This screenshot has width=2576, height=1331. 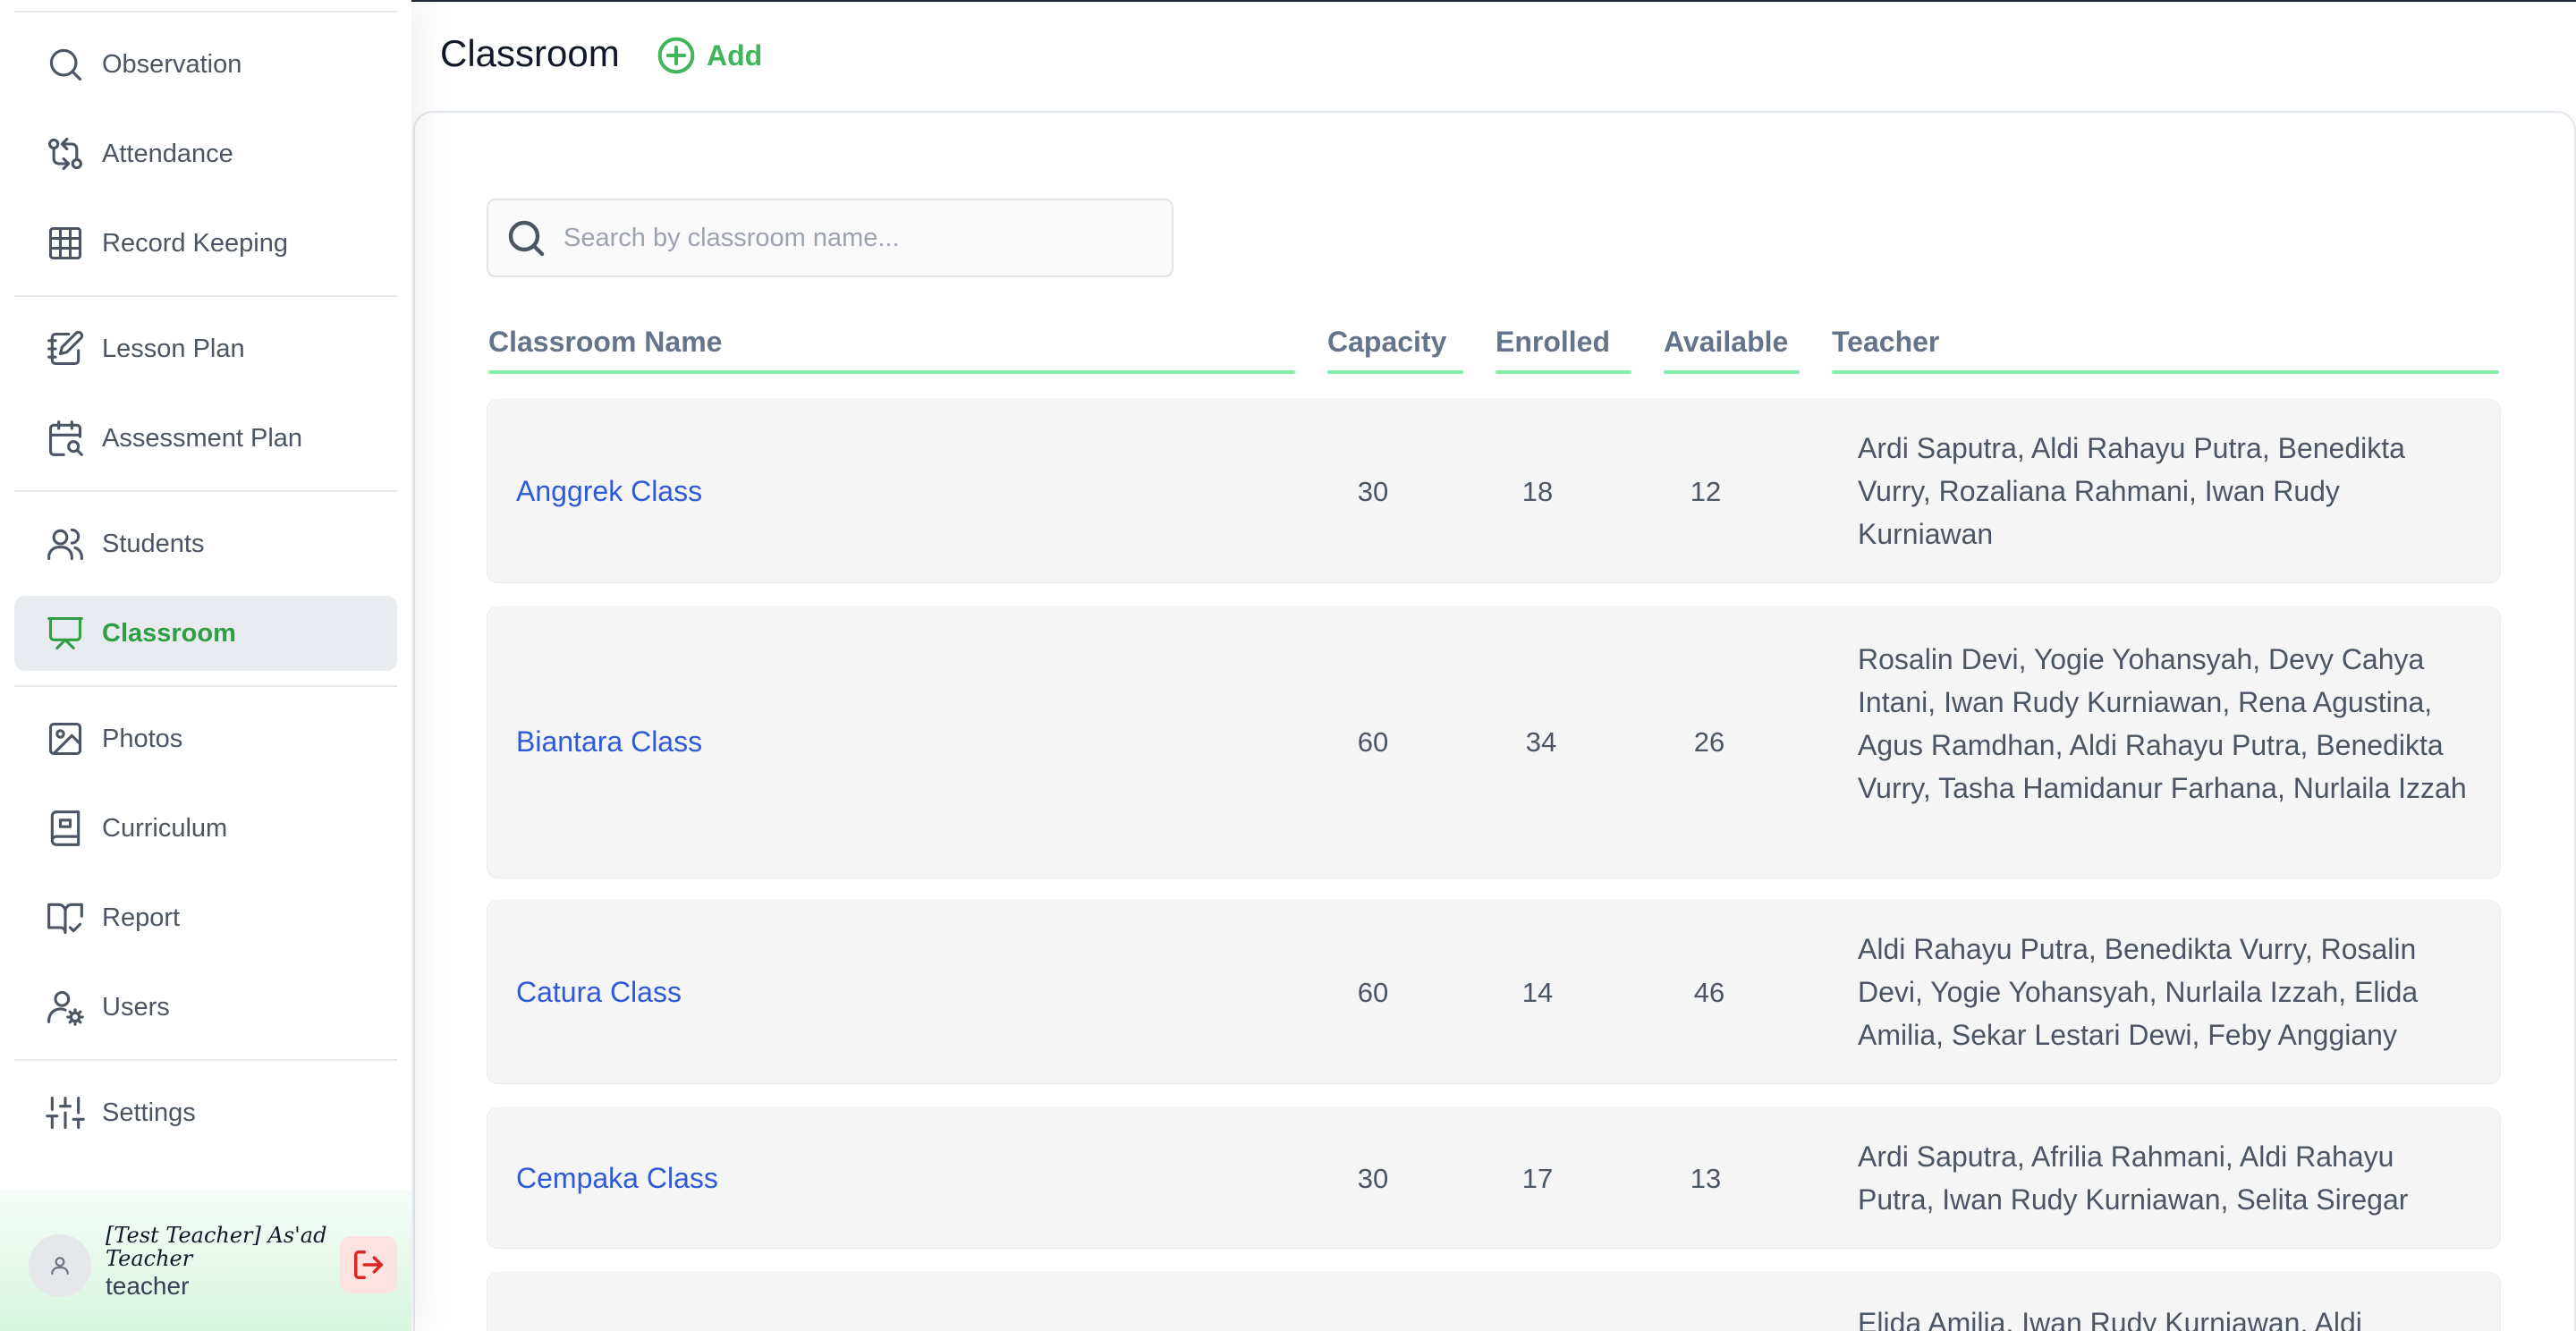 I want to click on teacher-list: Elida Amilia, Iwan Rudy Kurniawan, Aldi, so click(x=2110, y=1319).